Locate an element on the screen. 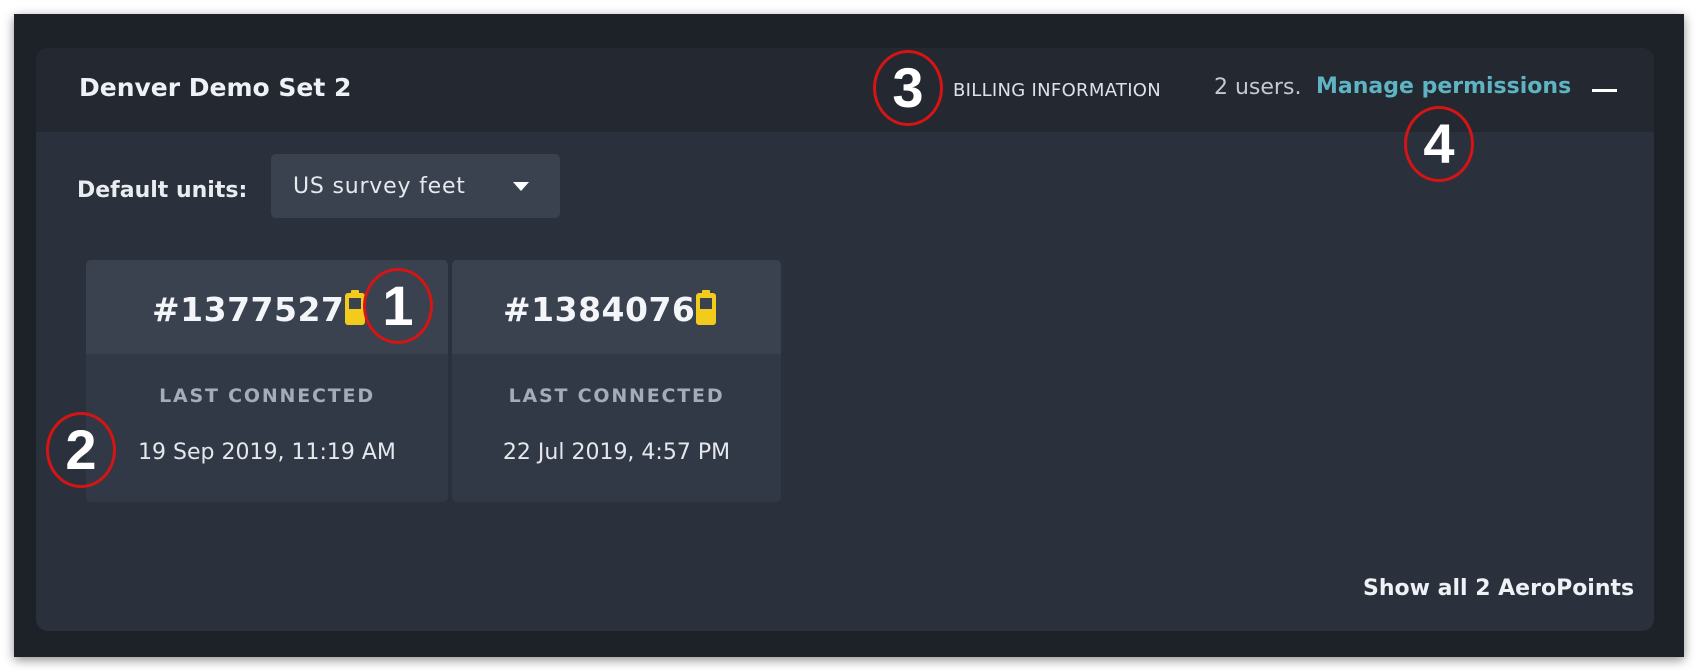 This screenshot has height=671, width=1696. battery-icon is located at coordinates (706, 307).